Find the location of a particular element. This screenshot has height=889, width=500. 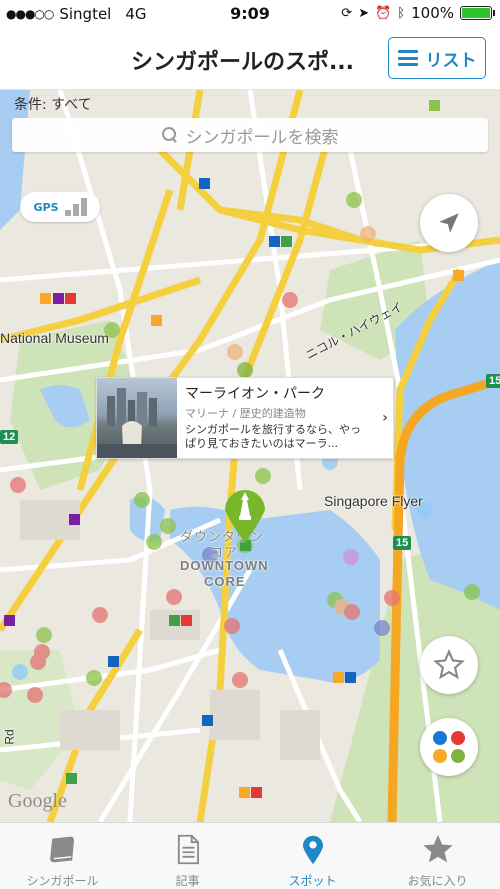

gps-indicator: GPS is located at coordinates (60, 207).